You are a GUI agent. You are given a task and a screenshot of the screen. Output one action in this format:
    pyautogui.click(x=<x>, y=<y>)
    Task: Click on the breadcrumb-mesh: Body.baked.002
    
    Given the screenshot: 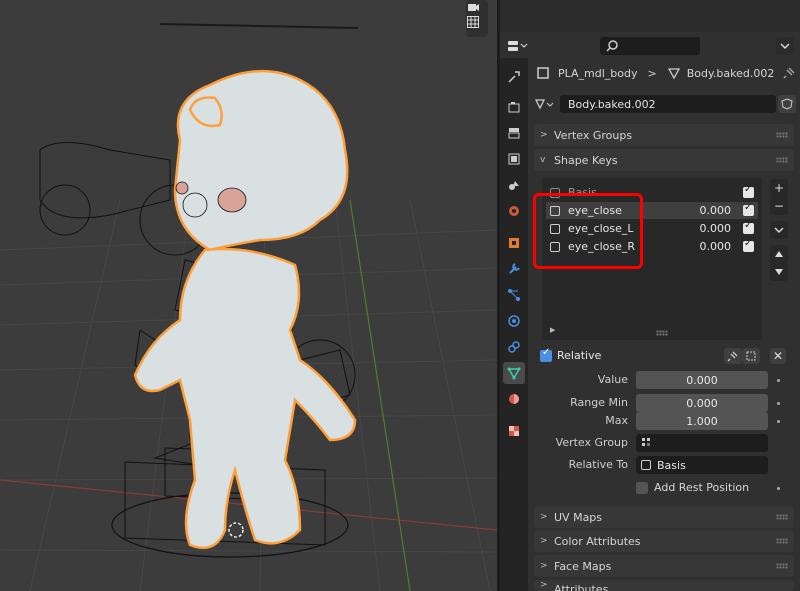 What is the action you would take?
    pyautogui.click(x=730, y=73)
    